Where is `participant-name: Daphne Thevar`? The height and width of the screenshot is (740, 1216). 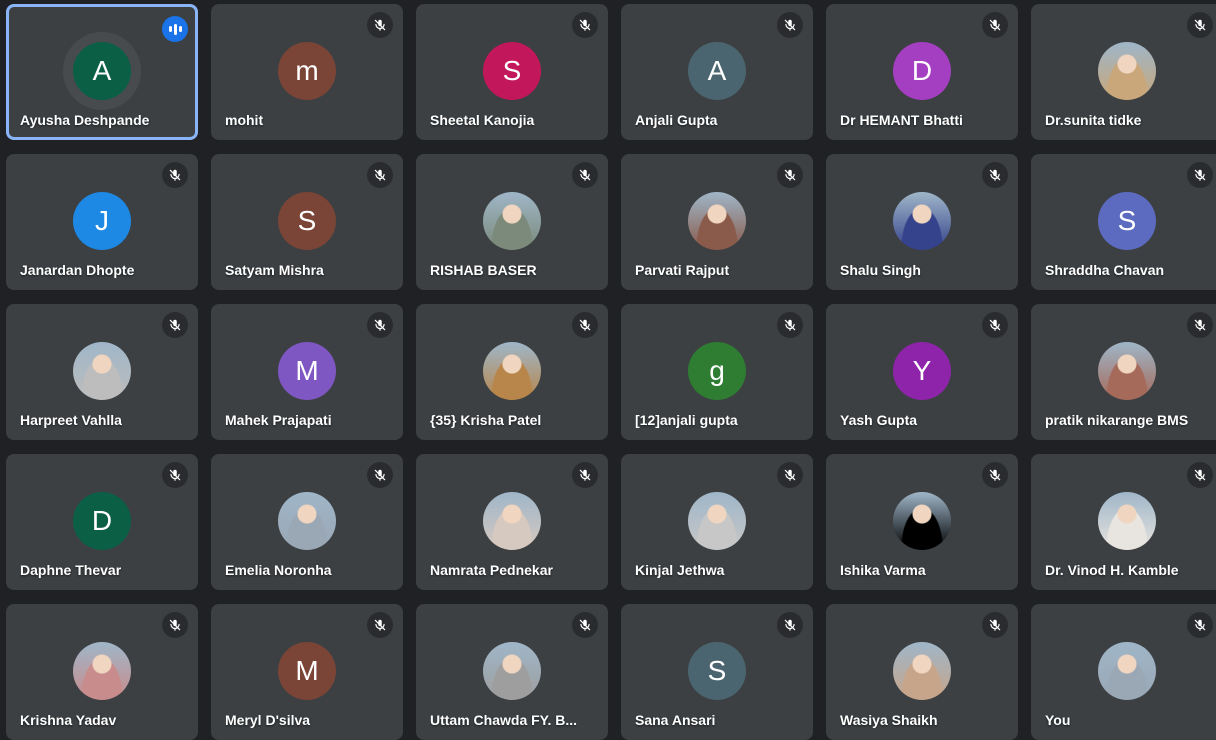 participant-name: Daphne Thevar is located at coordinates (71, 570).